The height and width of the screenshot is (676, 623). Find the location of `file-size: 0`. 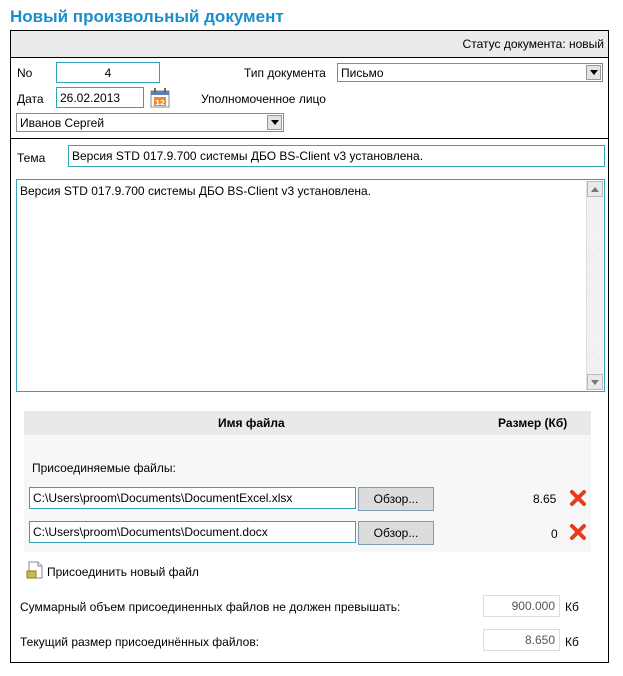

file-size: 0 is located at coordinates (554, 534).